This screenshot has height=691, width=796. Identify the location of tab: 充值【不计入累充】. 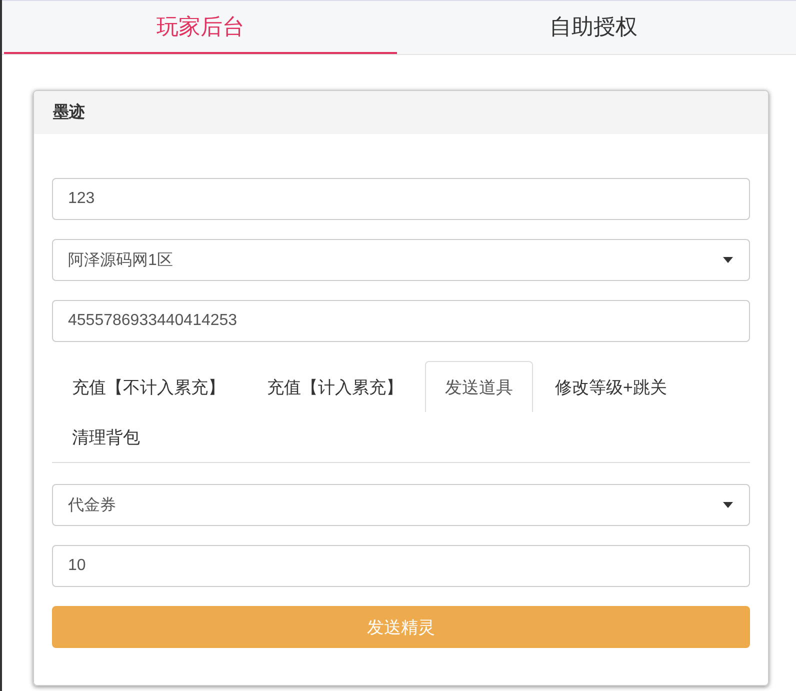
(148, 386).